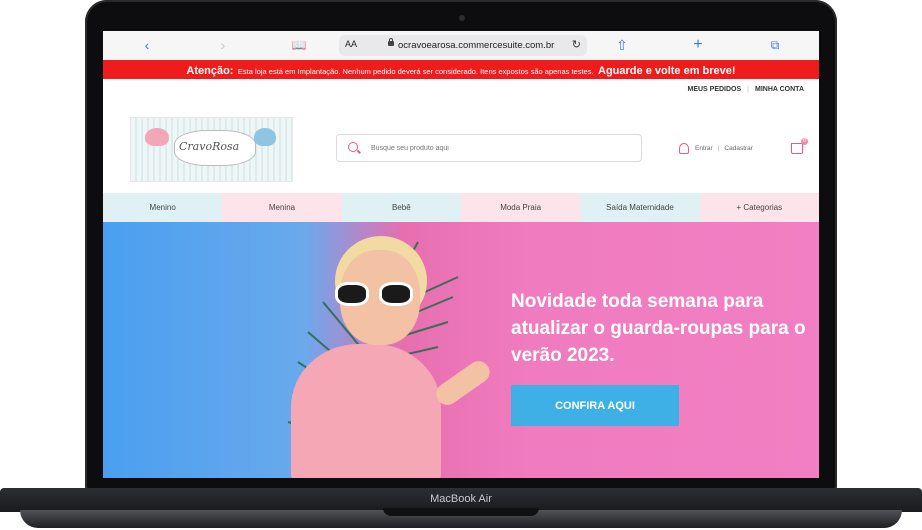  Describe the element at coordinates (147, 45) in the screenshot. I see `back-icon: ‹` at that location.